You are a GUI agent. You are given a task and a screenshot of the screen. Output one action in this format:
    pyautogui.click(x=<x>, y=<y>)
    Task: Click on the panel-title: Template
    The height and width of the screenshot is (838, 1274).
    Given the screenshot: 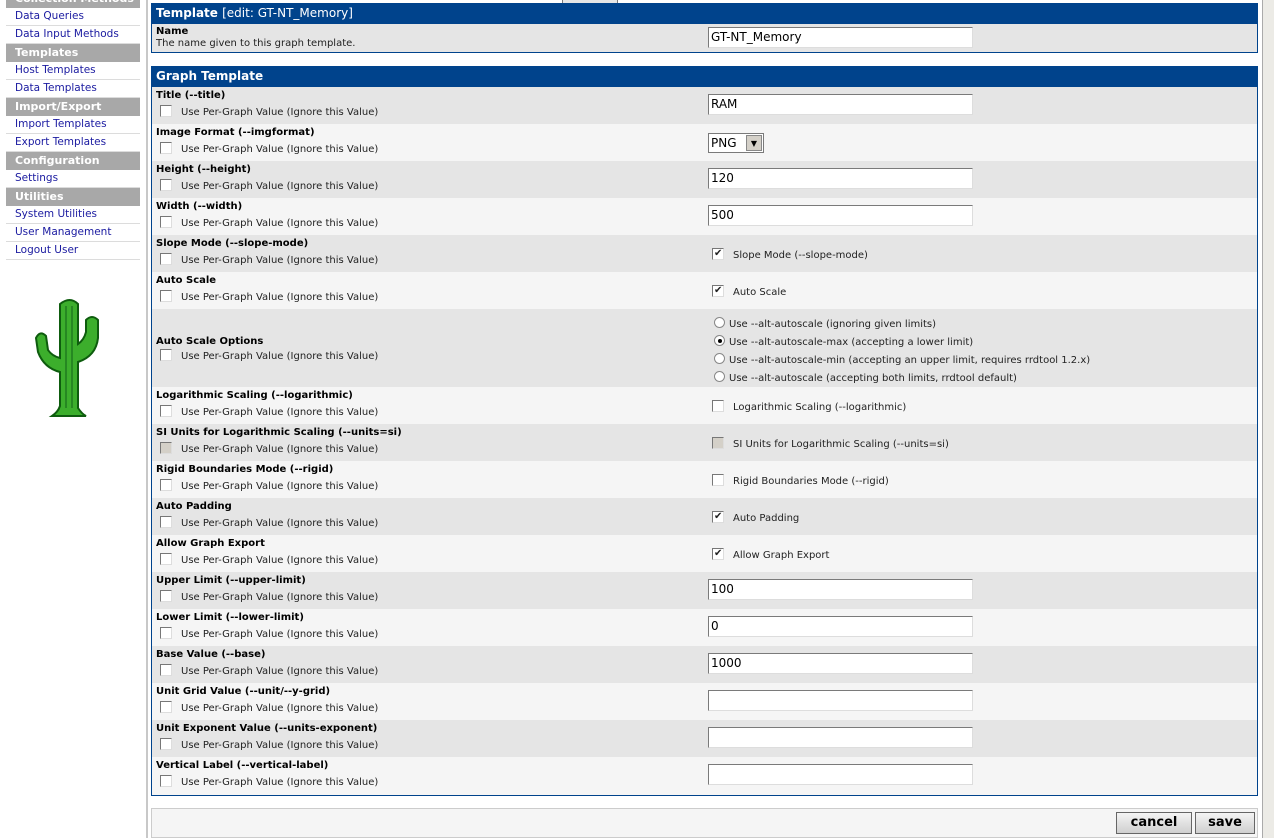 What is the action you would take?
    pyautogui.click(x=187, y=13)
    